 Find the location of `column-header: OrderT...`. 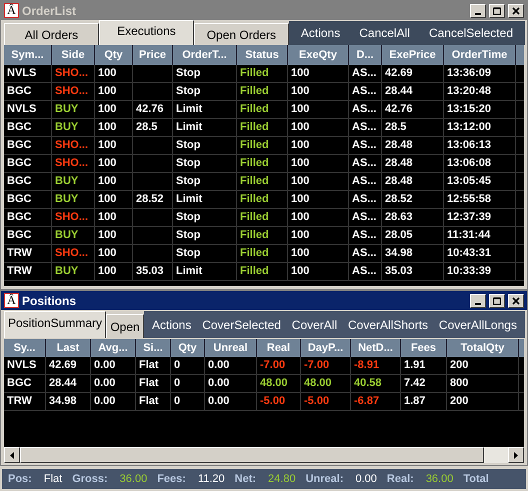

column-header: OrderT... is located at coordinates (205, 55).